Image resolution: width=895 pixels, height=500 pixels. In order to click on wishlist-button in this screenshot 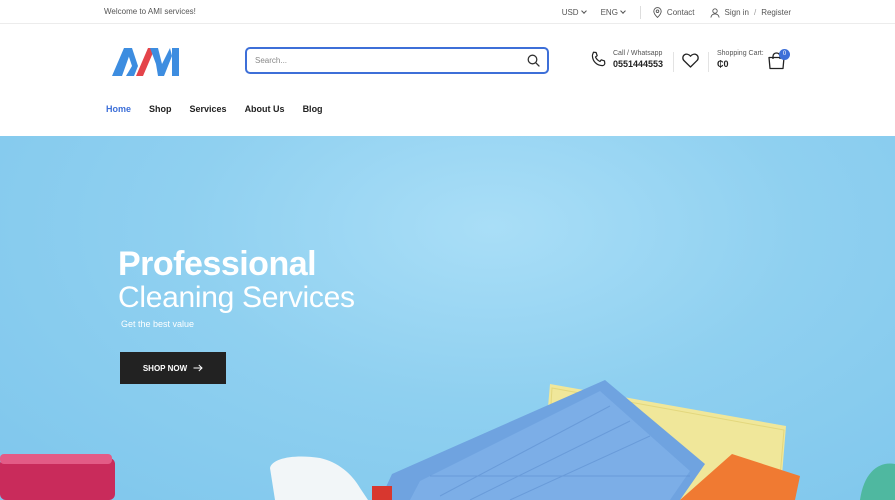, I will do `click(690, 63)`.